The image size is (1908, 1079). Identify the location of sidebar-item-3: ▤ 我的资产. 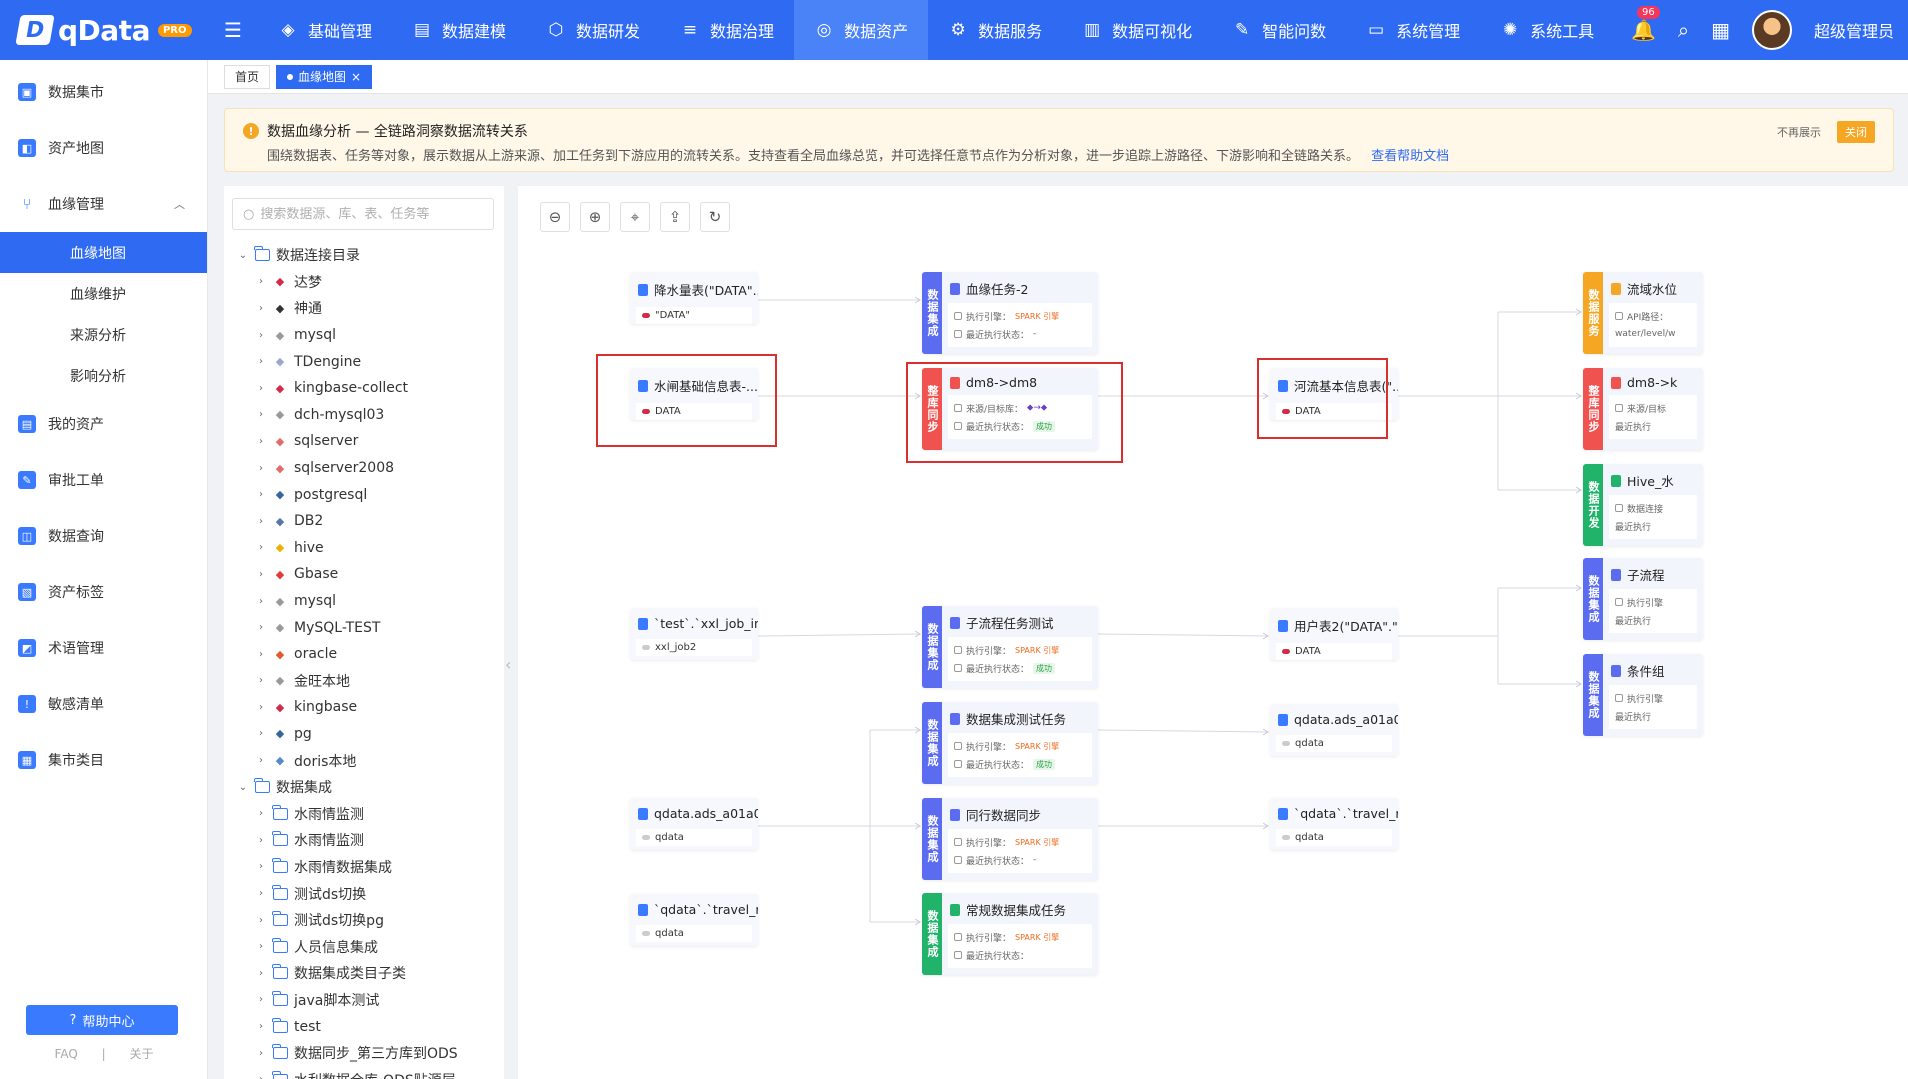
(103, 424).